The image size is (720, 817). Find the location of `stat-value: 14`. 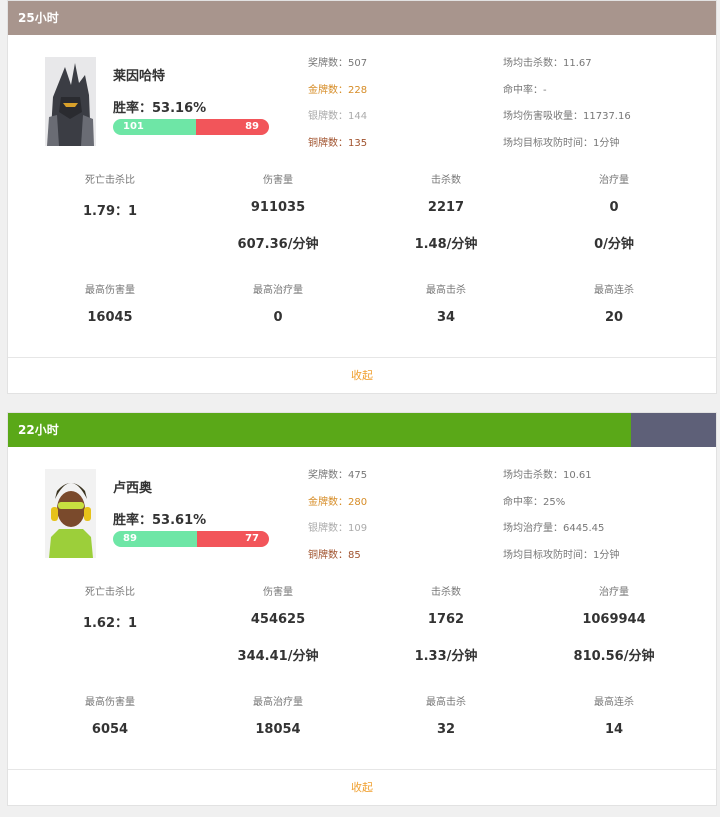

stat-value: 14 is located at coordinates (614, 729).